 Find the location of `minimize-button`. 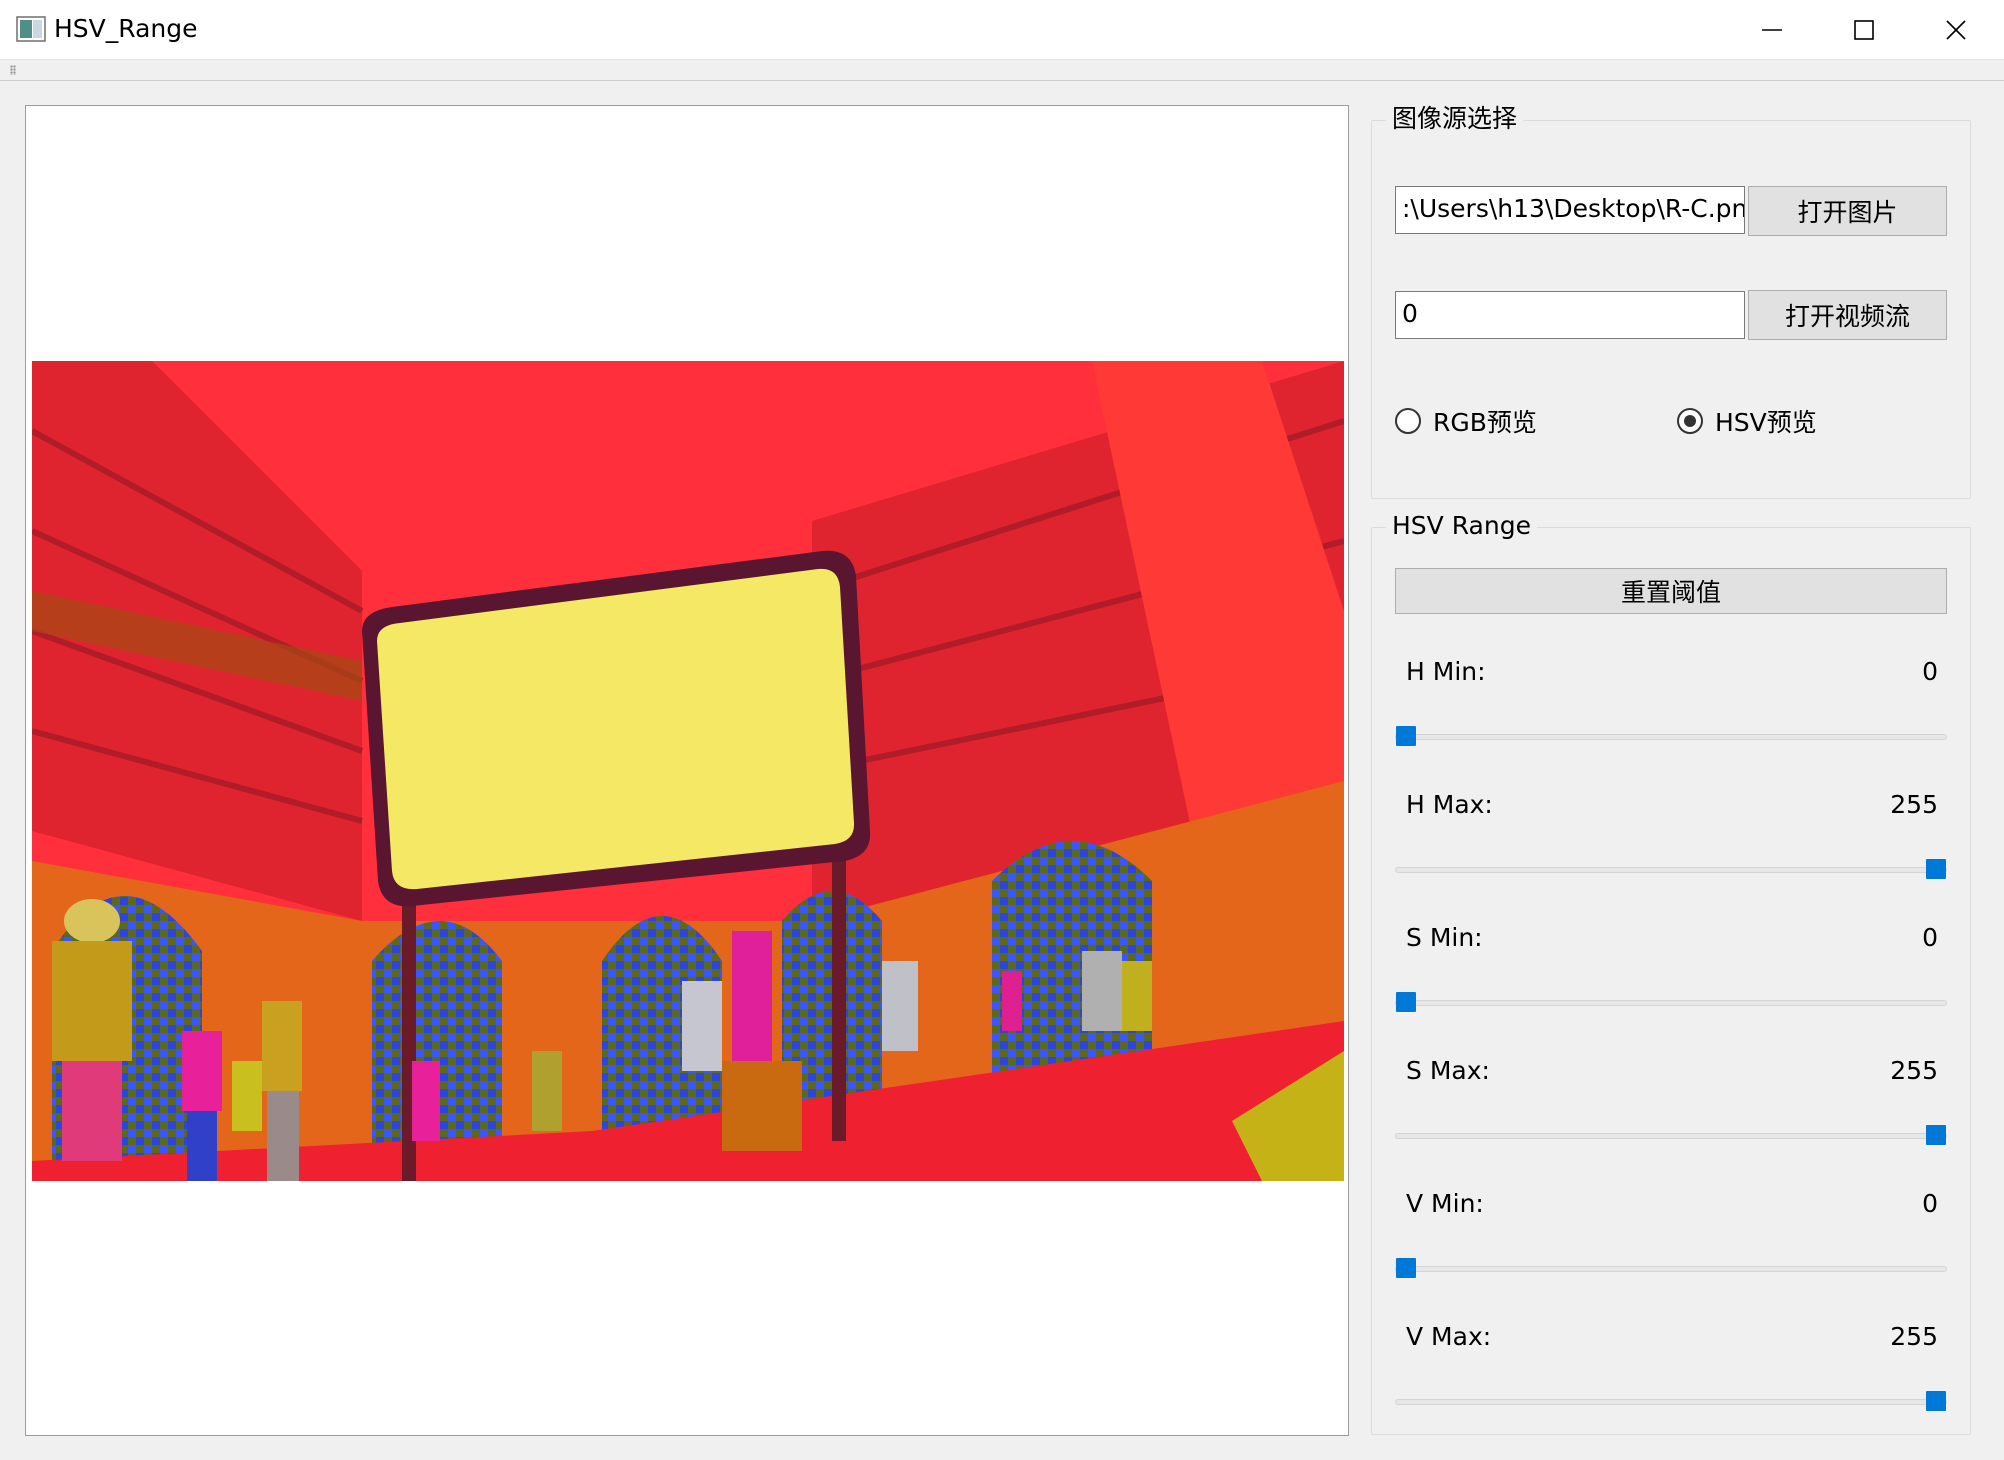

minimize-button is located at coordinates (1772, 30).